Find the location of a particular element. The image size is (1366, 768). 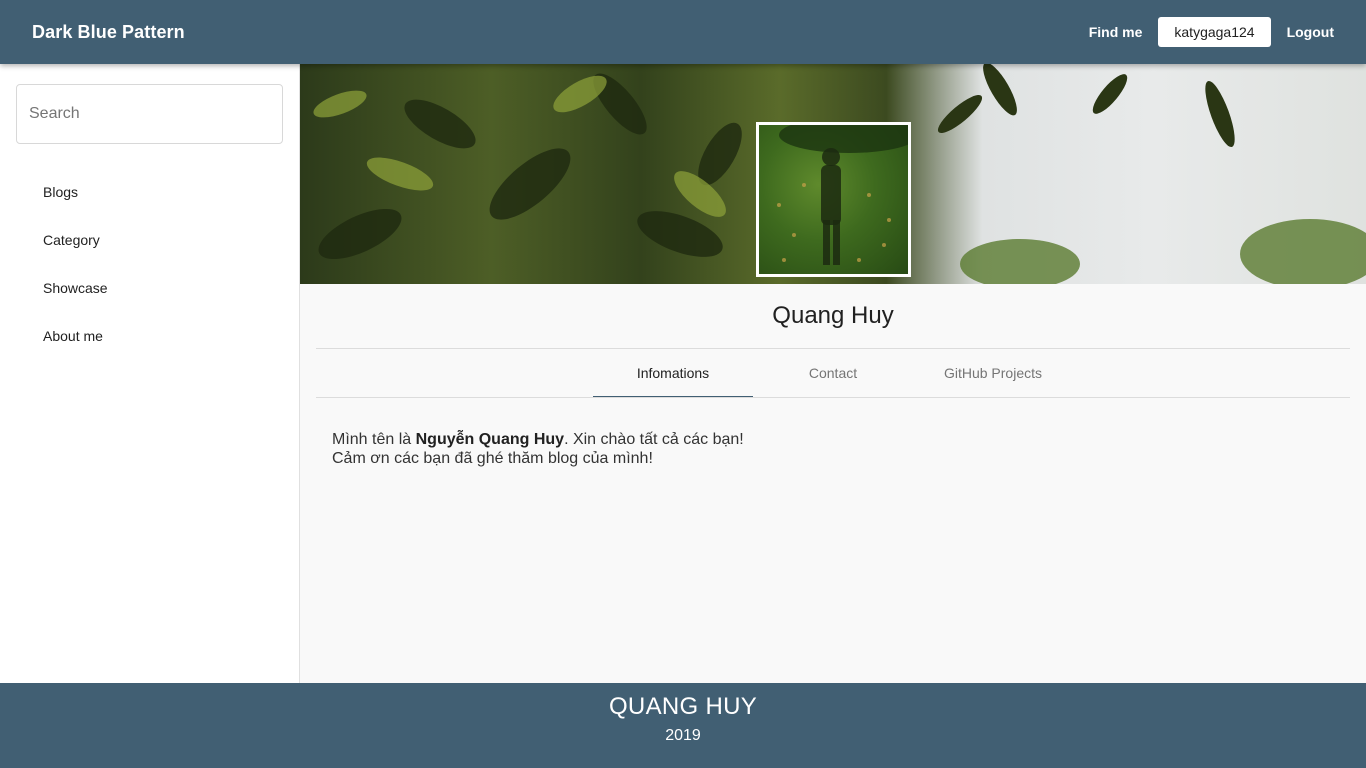

info-full-name: Nguyễn Quang Huy is located at coordinates (490, 439).